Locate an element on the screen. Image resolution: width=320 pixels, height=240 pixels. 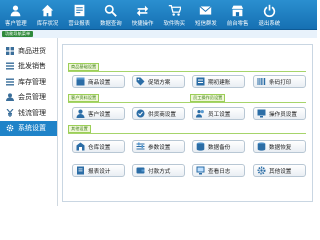
product-settings-button: 商品设置 is located at coordinates (98, 81).